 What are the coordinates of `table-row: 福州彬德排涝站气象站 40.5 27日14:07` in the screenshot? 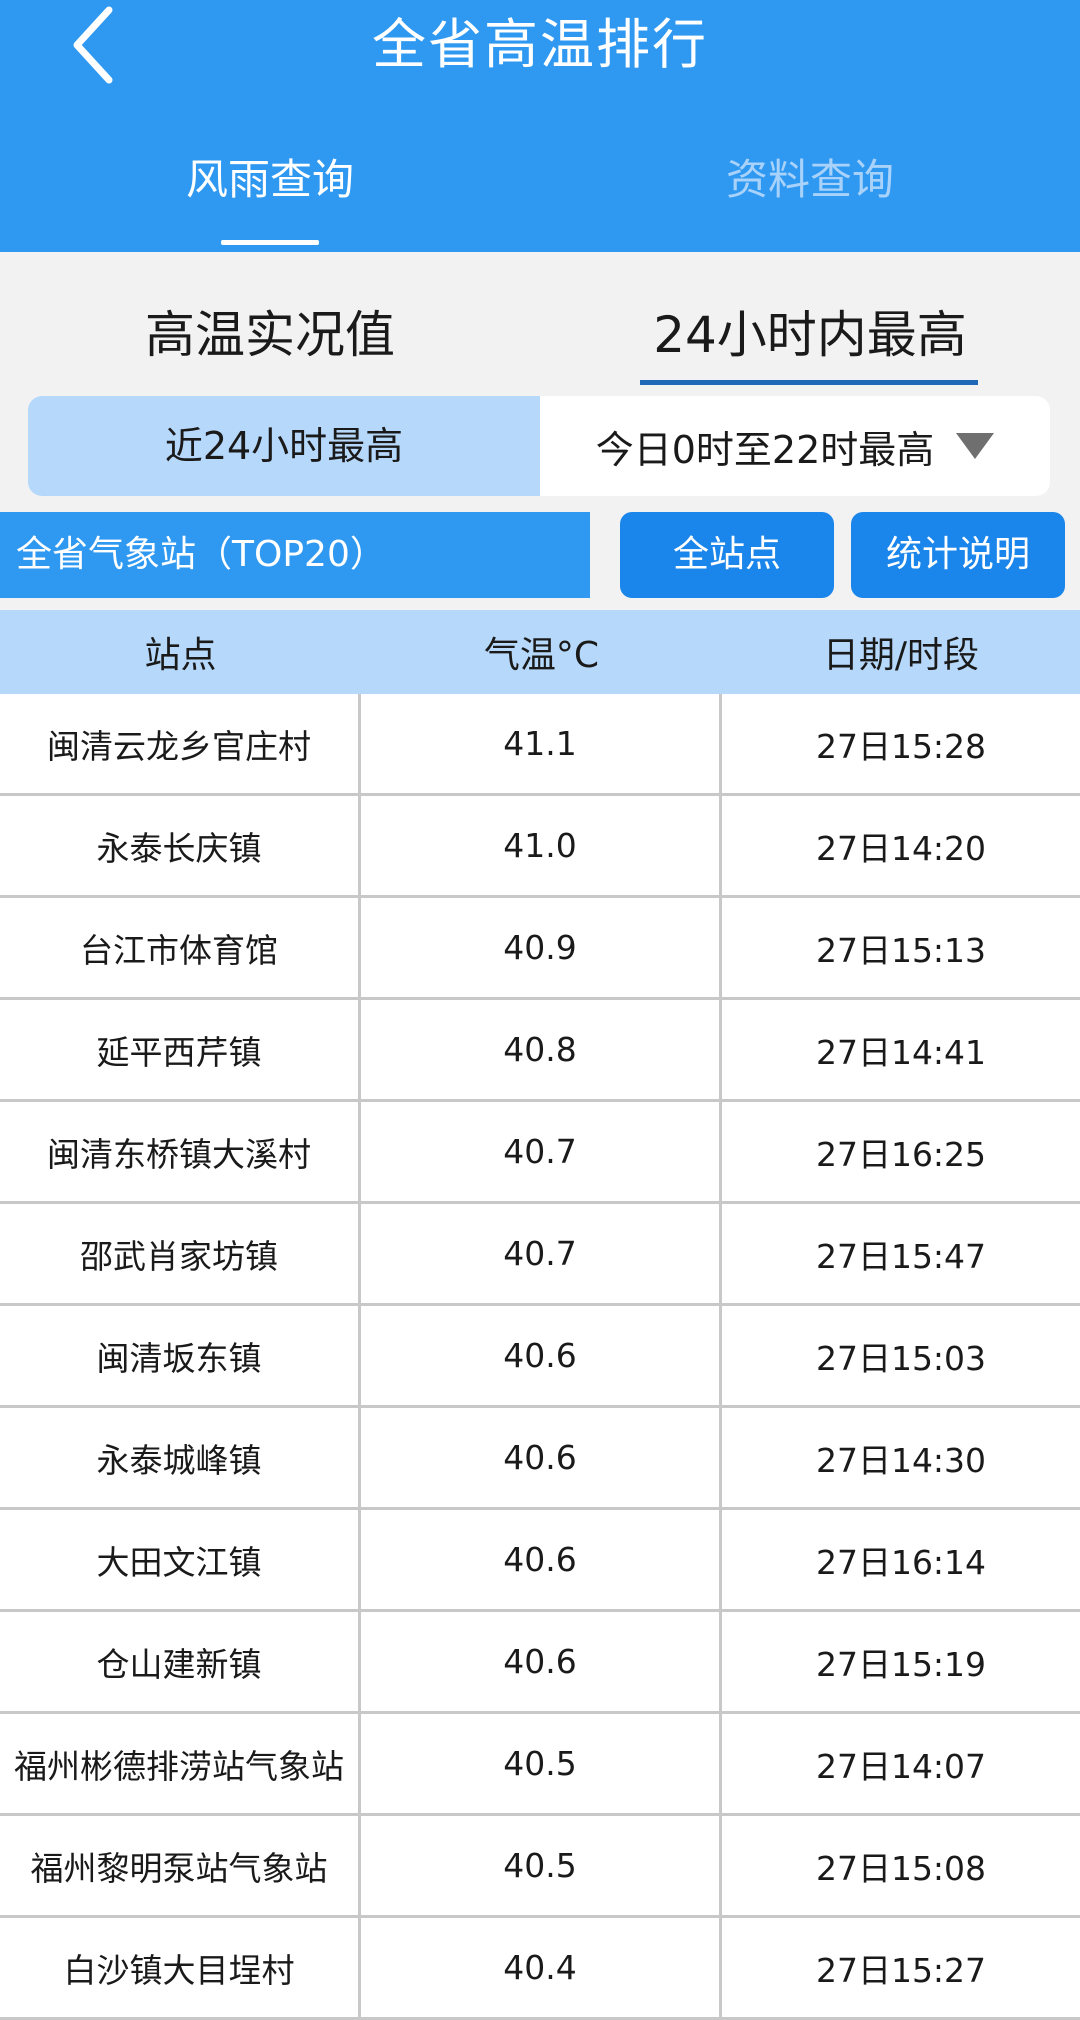 It's located at (540, 1765).